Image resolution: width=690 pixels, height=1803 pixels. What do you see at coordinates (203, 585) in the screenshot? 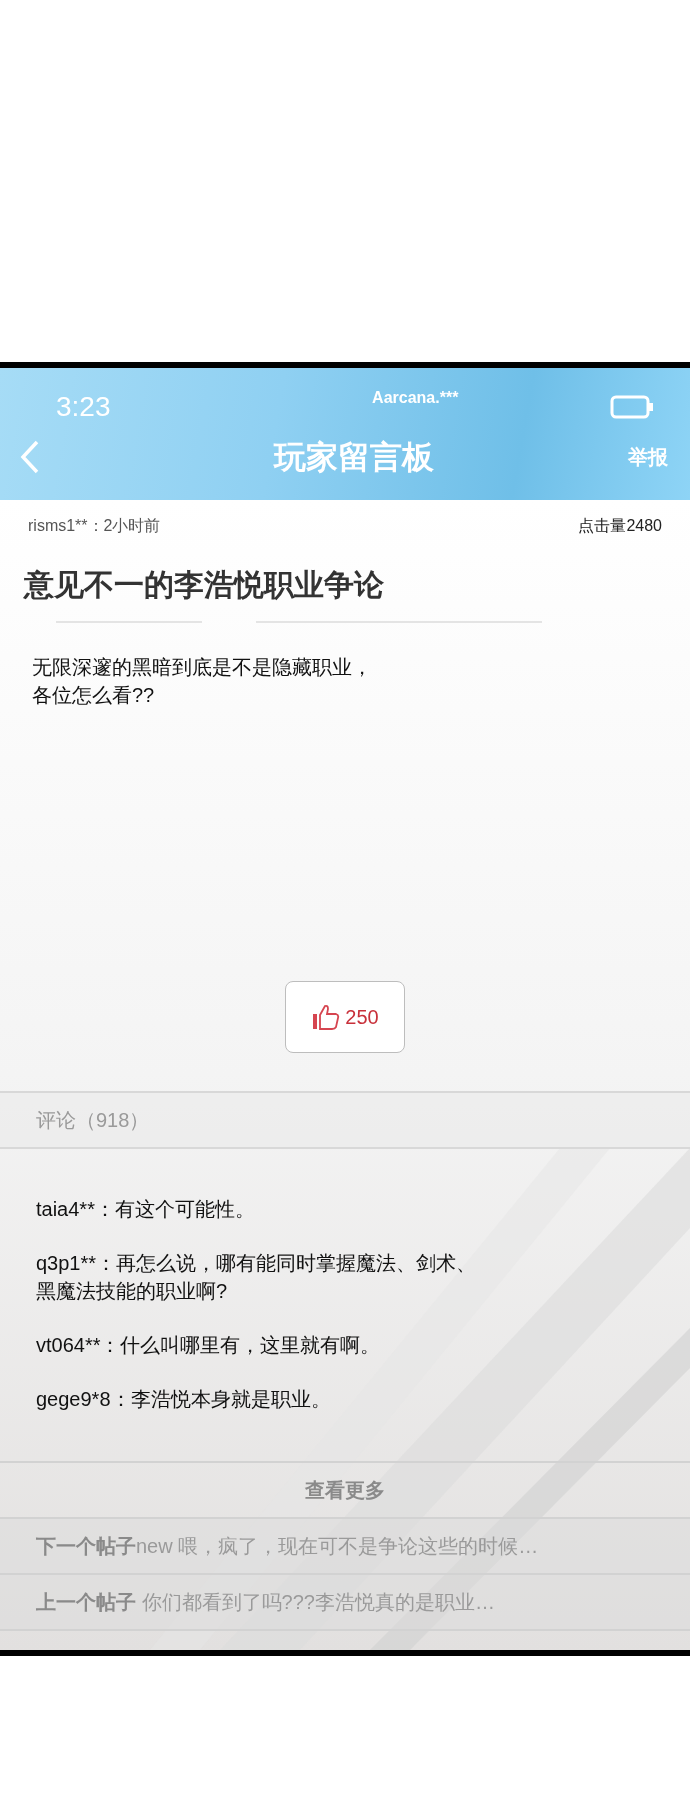
I see `post-title: 意见不一的李浩悦职业争论` at bounding box center [203, 585].